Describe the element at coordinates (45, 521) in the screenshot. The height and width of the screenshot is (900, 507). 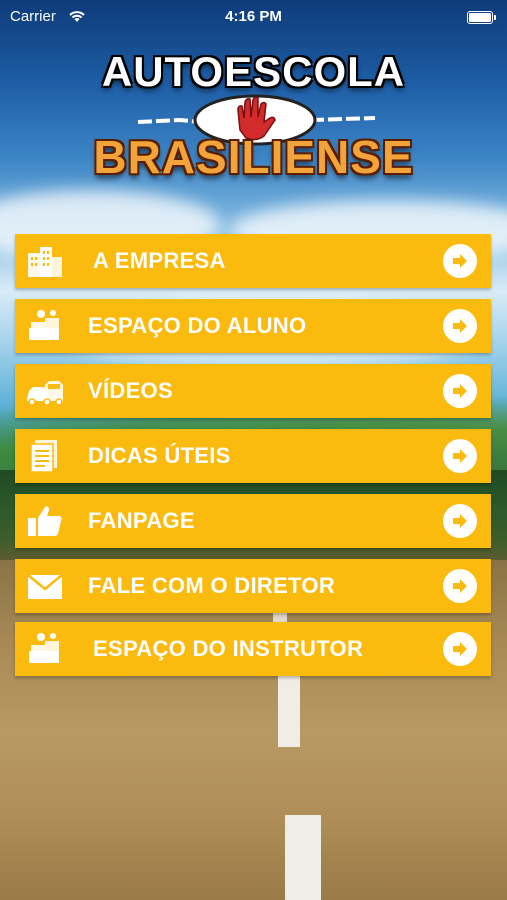
I see `thumbs-up-icon` at that location.